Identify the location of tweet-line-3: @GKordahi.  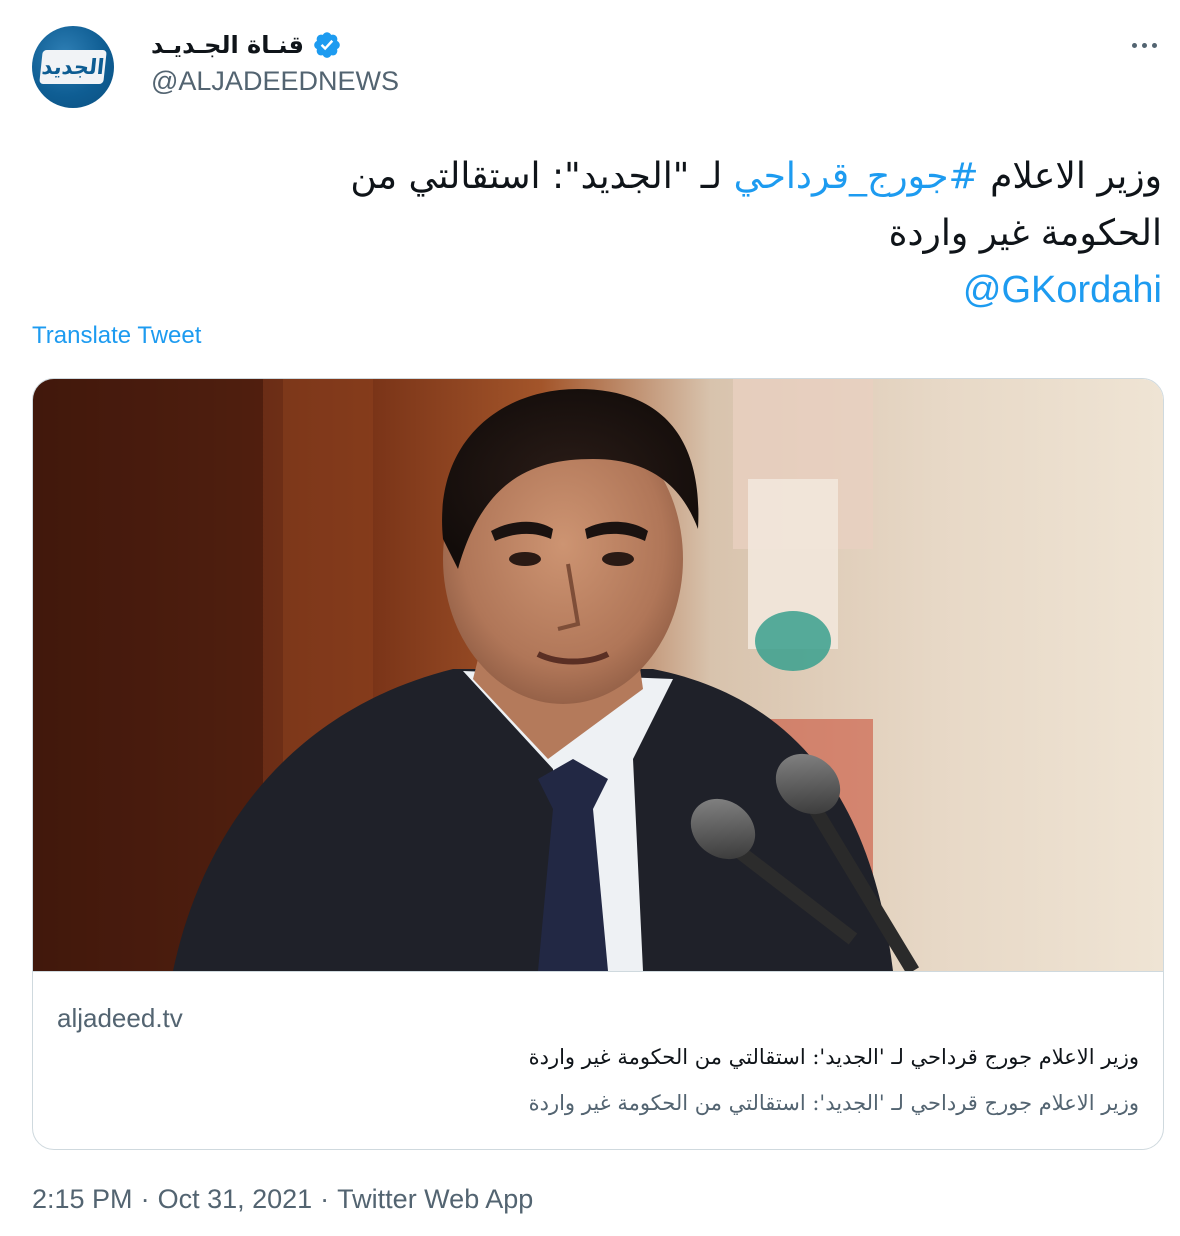
(602, 290).